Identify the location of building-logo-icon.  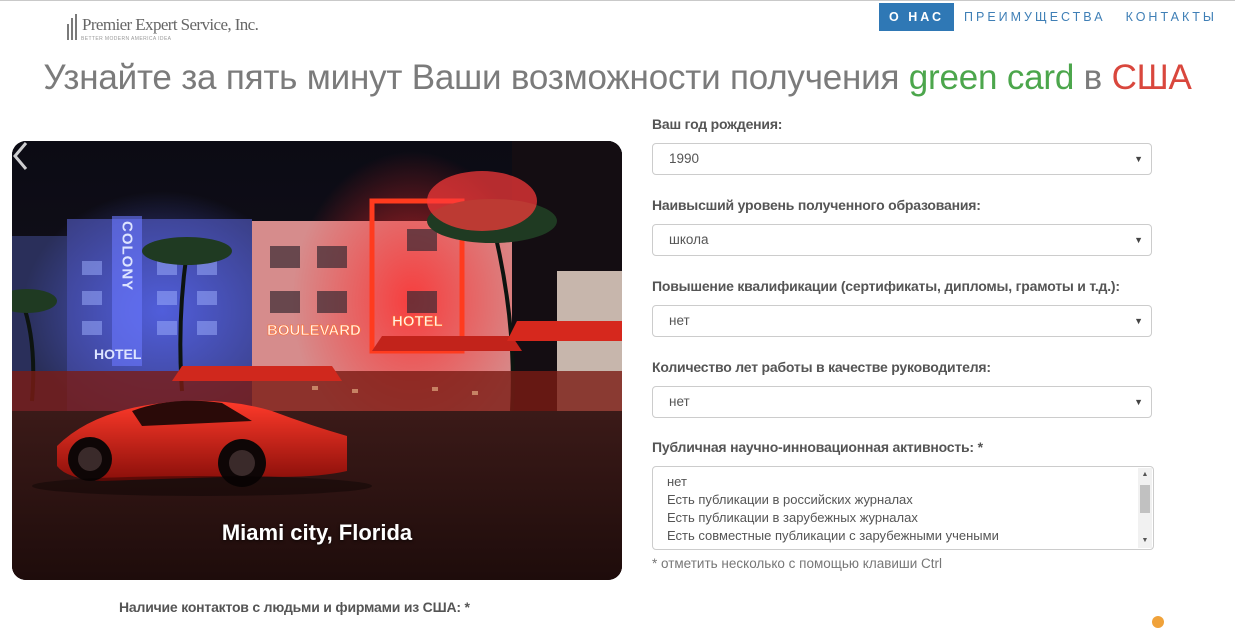
(73, 27).